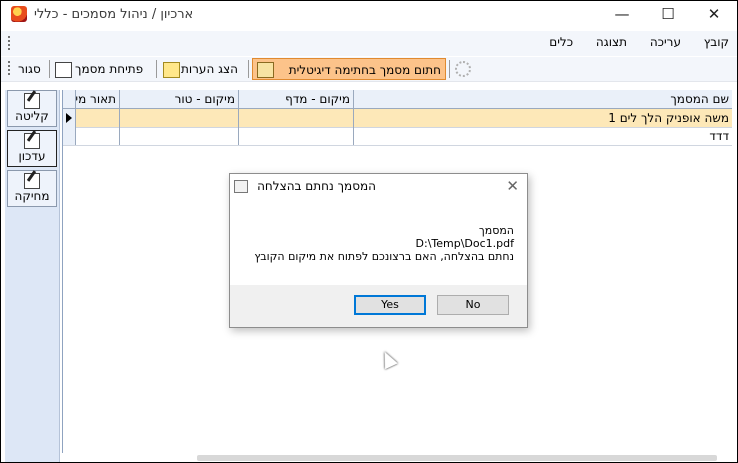 The image size is (738, 463). Describe the element at coordinates (390, 305) in the screenshot. I see `yes-button: Yes` at that location.